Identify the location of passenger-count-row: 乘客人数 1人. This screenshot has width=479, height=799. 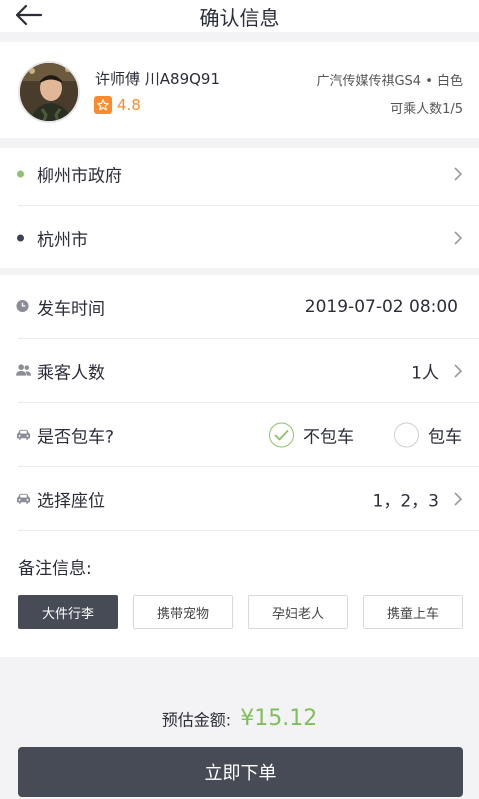
(239, 371).